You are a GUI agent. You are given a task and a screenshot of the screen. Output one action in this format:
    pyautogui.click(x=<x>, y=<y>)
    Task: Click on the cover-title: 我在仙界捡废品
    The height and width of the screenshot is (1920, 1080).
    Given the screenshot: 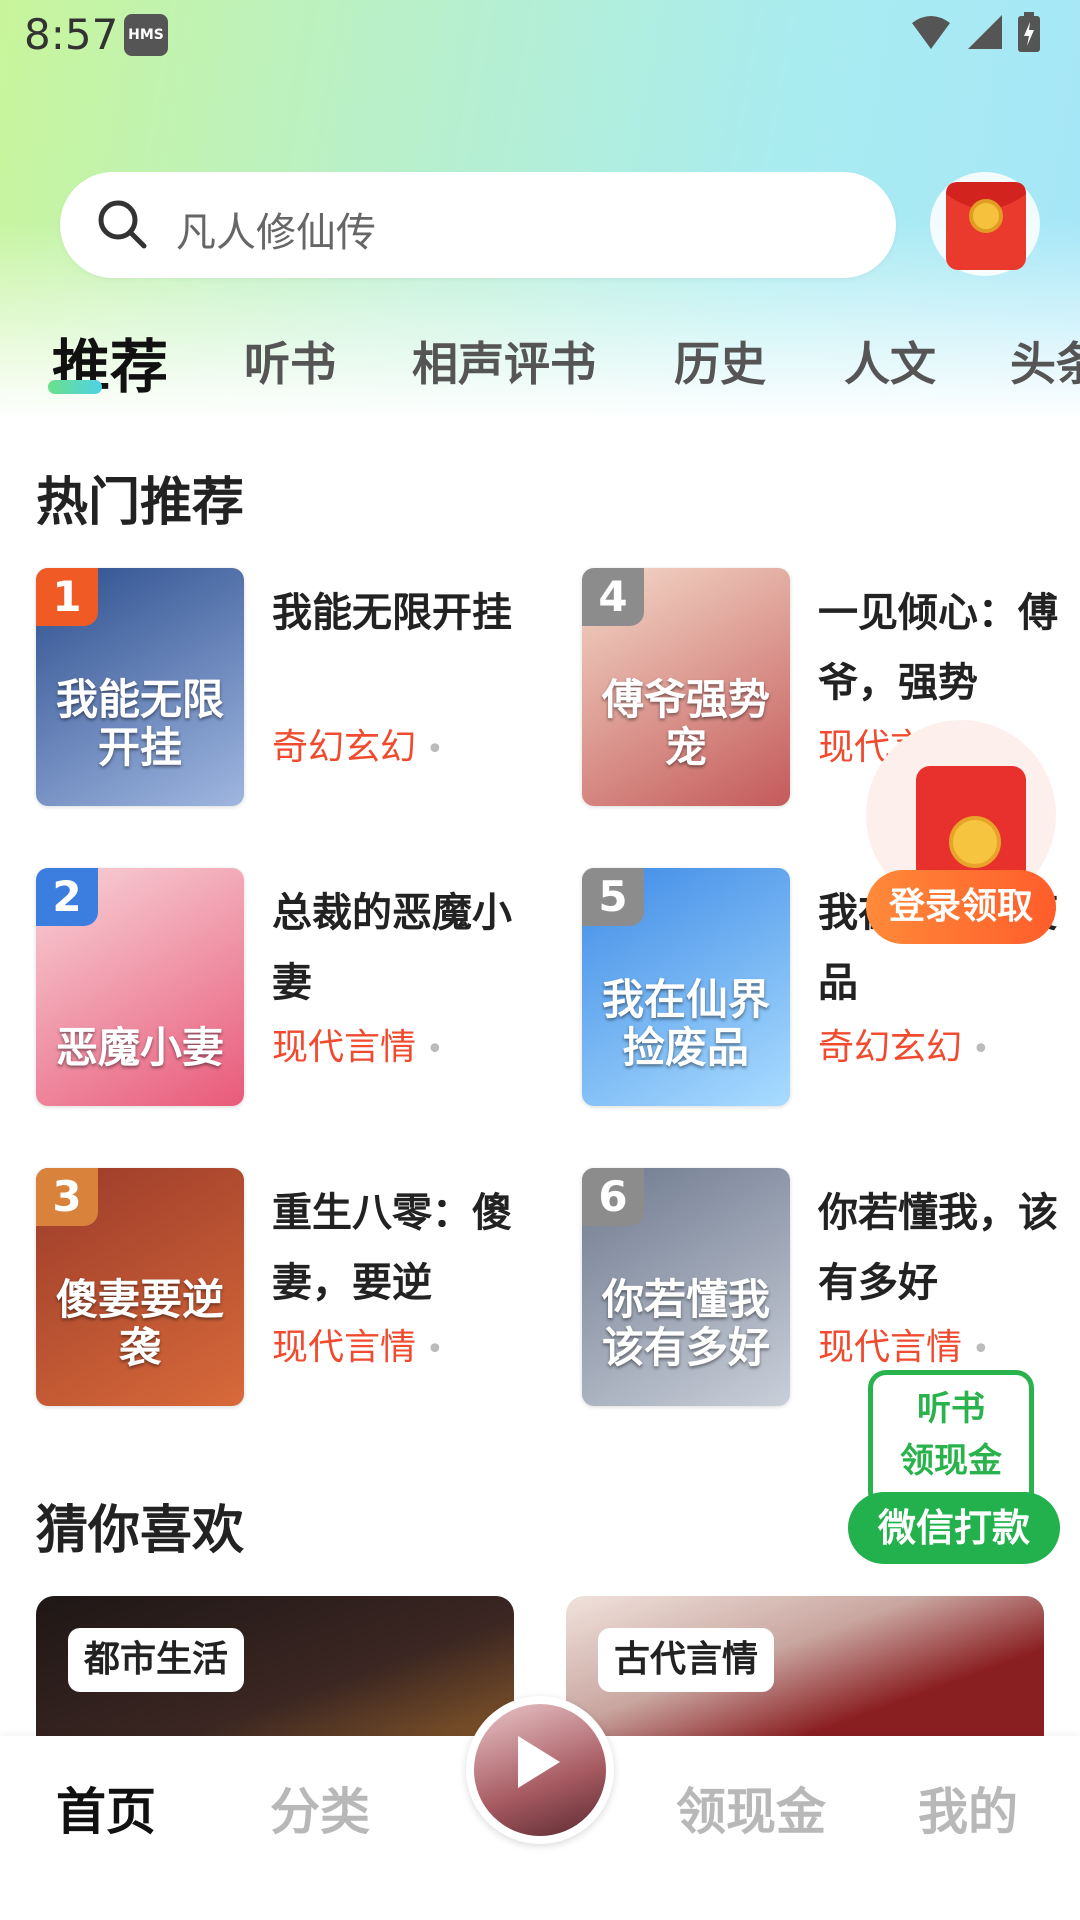 What is the action you would take?
    pyautogui.click(x=685, y=1023)
    